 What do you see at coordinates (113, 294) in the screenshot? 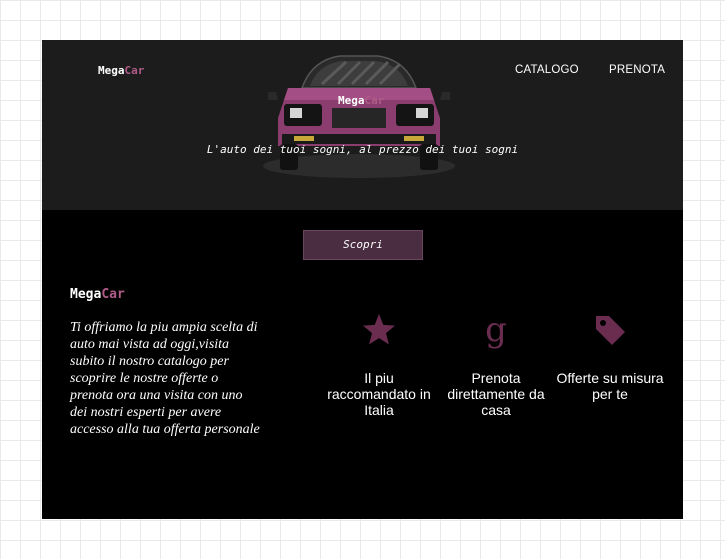
I see `about-brand-car: Car` at bounding box center [113, 294].